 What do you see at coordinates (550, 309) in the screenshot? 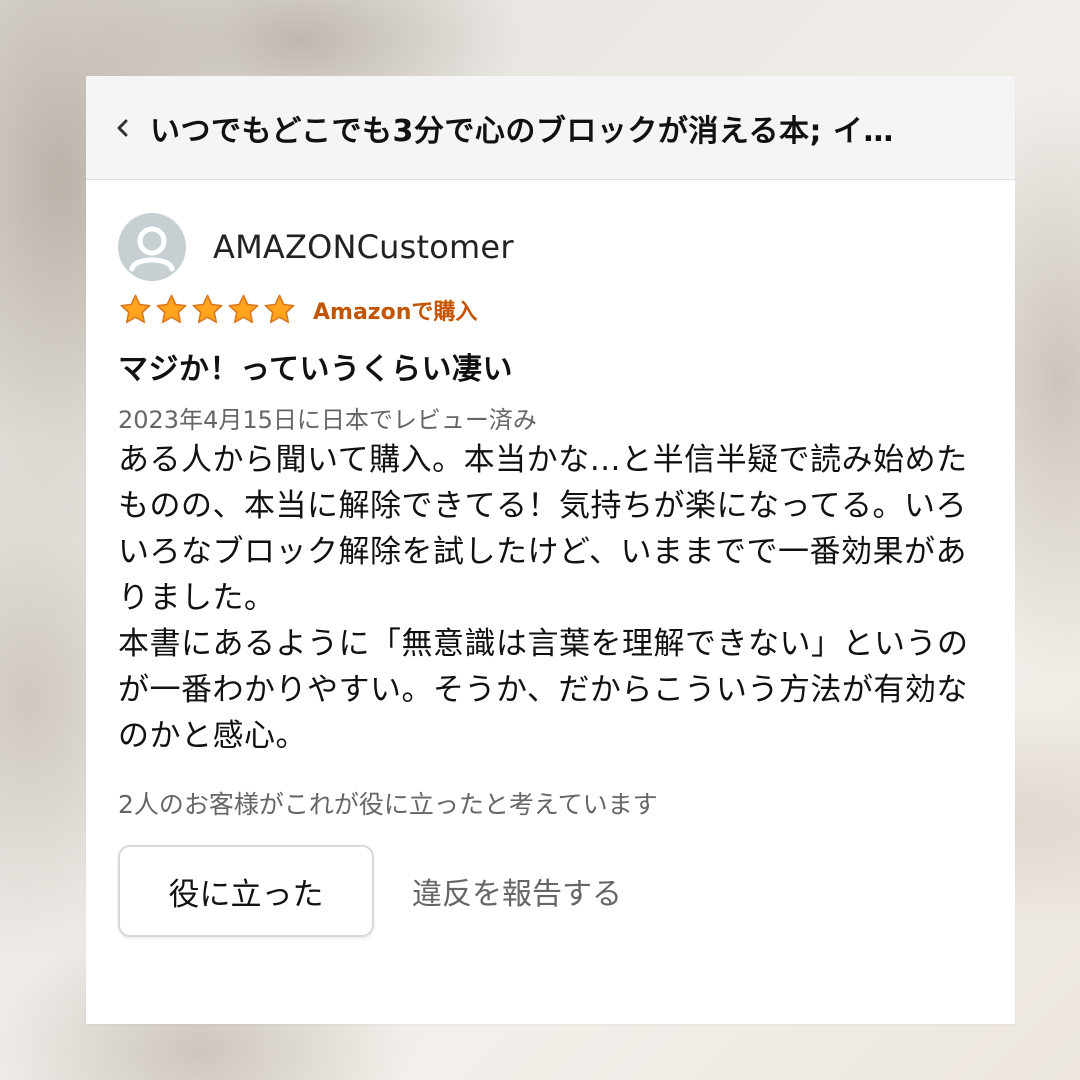
I see `rating-row: Amazonで購入` at bounding box center [550, 309].